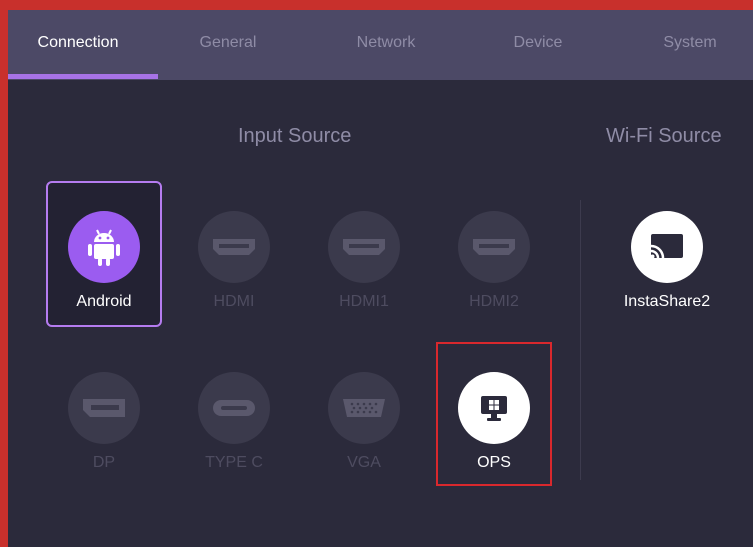 Image resolution: width=753 pixels, height=547 pixels. I want to click on source-tile-type-c: TYPE C, so click(234, 415).